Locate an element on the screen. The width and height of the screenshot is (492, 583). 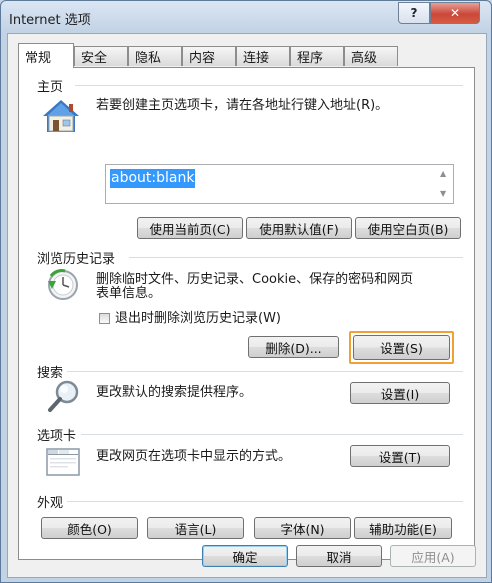
close-icon: ✕ is located at coordinates (455, 13).